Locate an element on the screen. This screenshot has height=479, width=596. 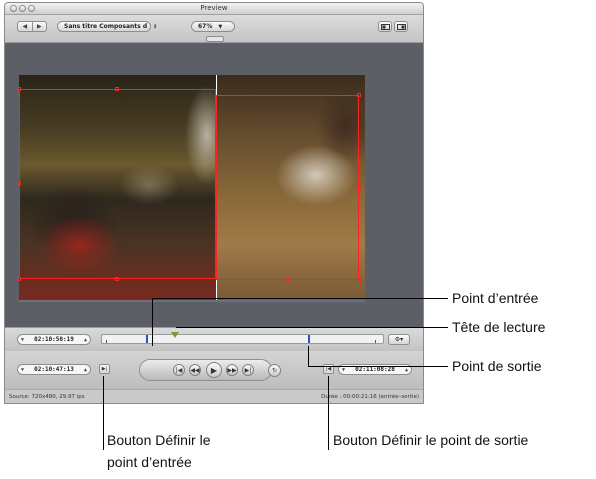
loop-icon: ↻ is located at coordinates (274, 370).